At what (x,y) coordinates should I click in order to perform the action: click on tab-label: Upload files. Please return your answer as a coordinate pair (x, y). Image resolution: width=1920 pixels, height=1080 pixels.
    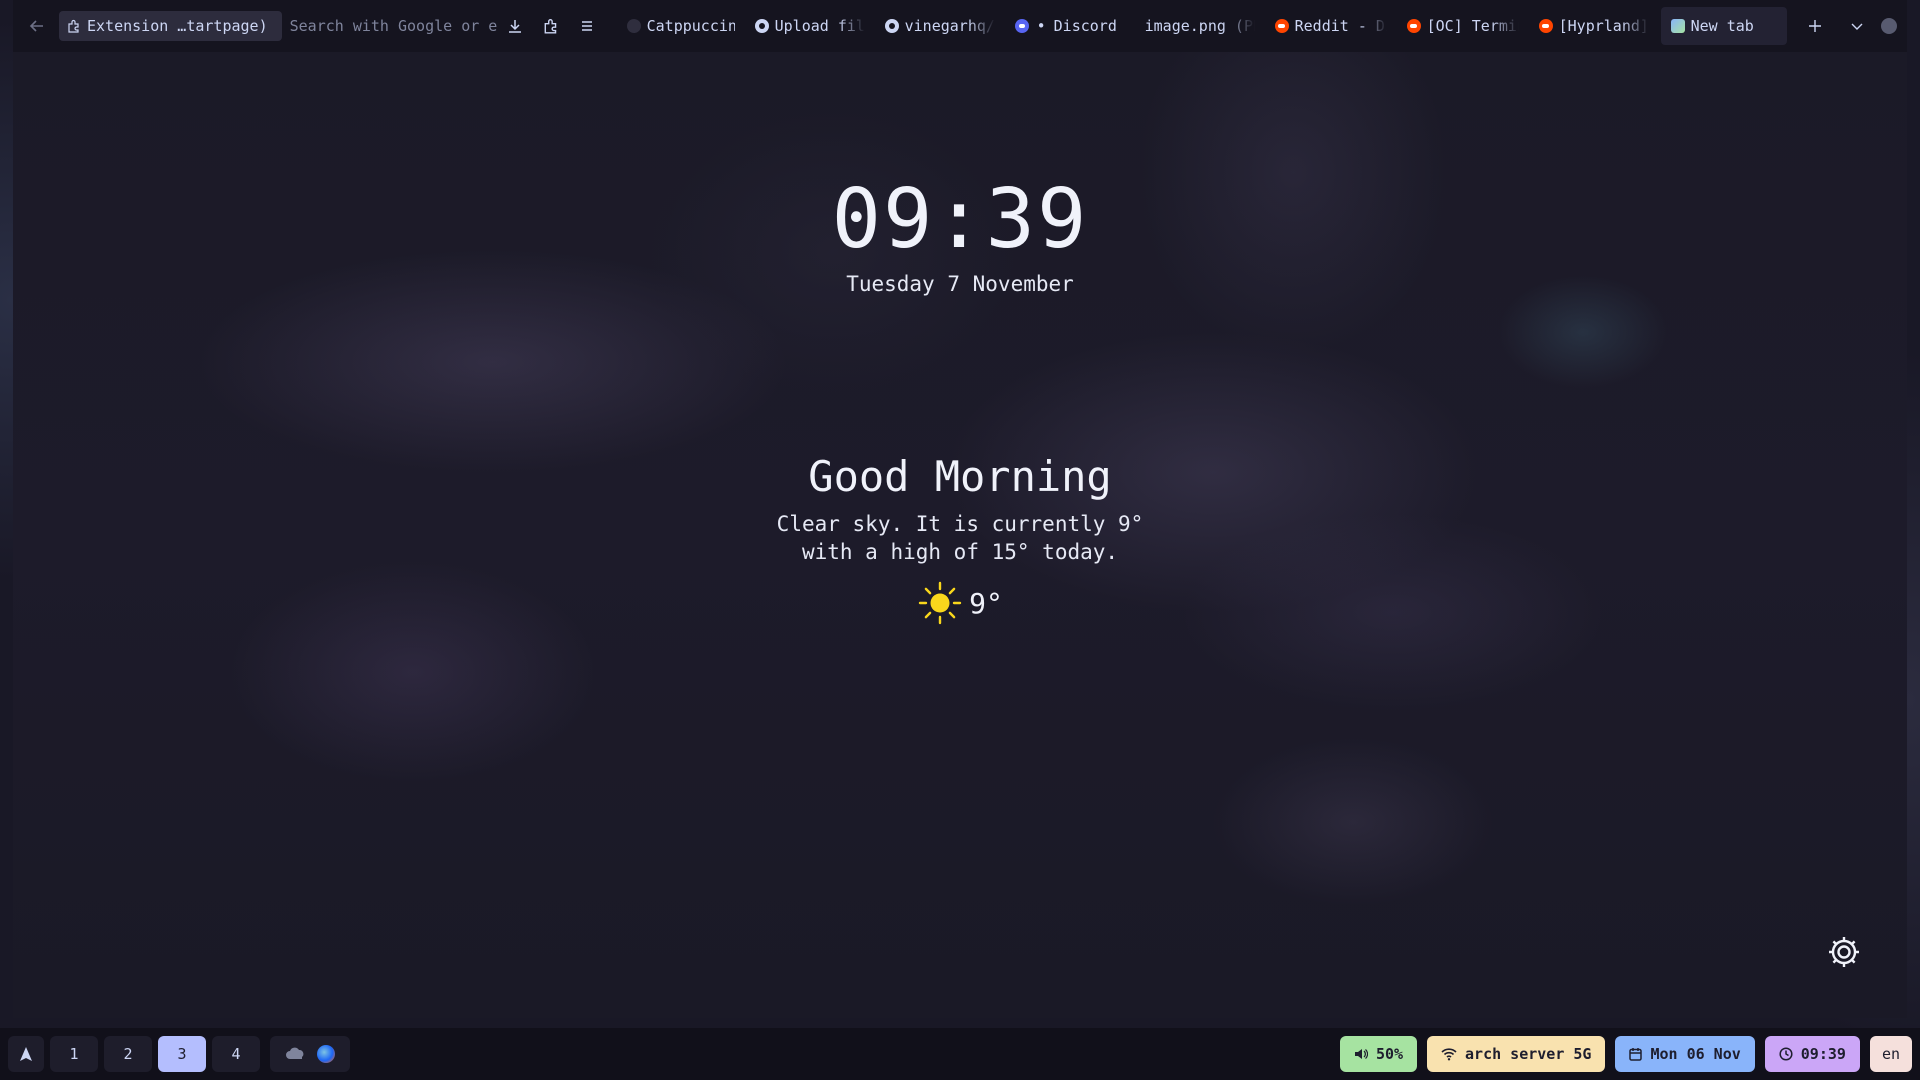
    Looking at the image, I should click on (819, 26).